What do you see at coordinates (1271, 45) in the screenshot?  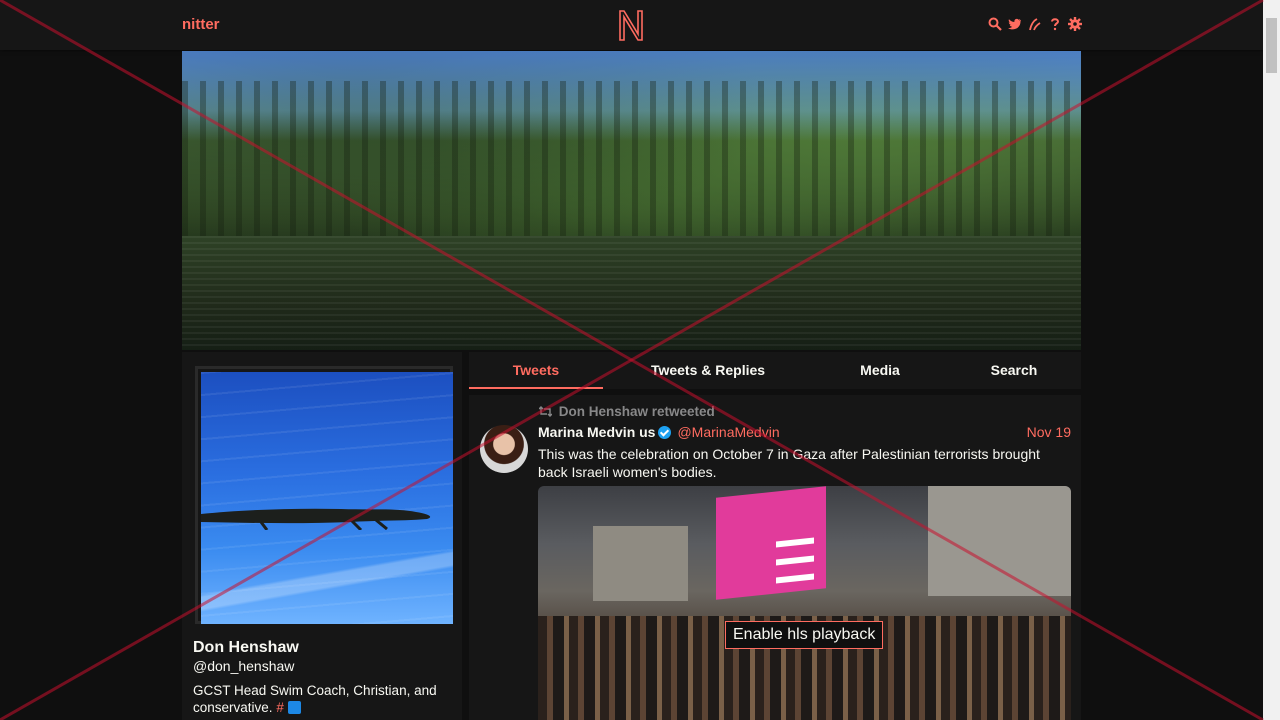 I see `scrollbar-thumb` at bounding box center [1271, 45].